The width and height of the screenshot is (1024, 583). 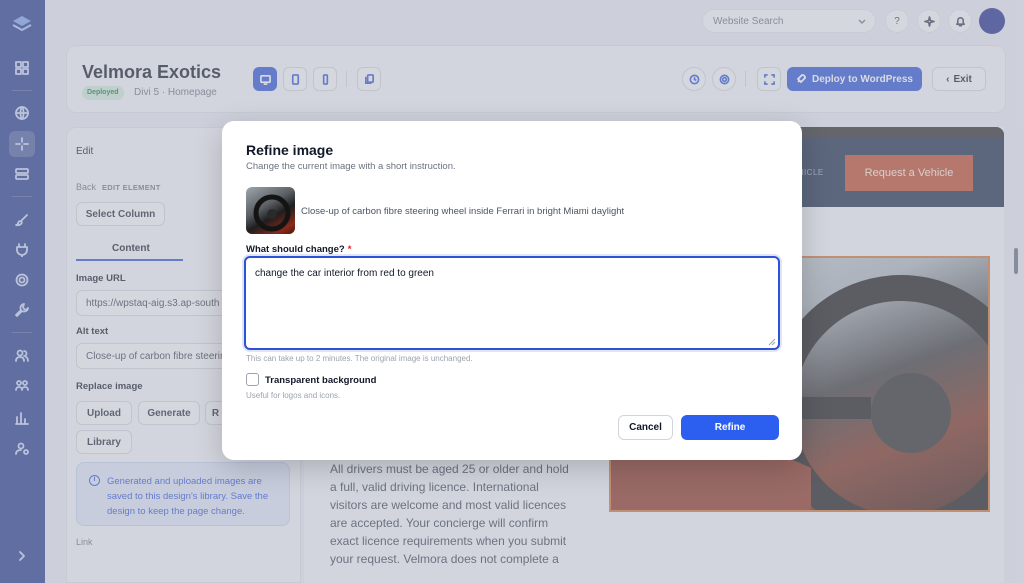 I want to click on transparent-help-text: Useful for logos and icons., so click(x=293, y=395).